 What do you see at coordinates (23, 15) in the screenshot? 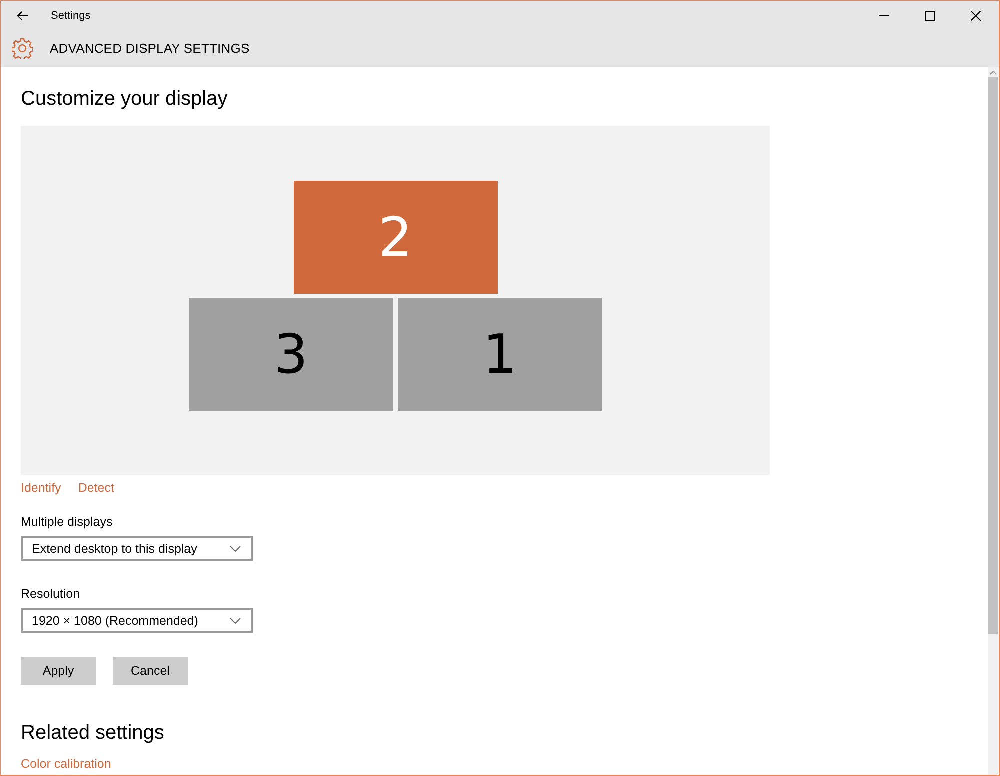
I see `back-arrow-icon` at bounding box center [23, 15].